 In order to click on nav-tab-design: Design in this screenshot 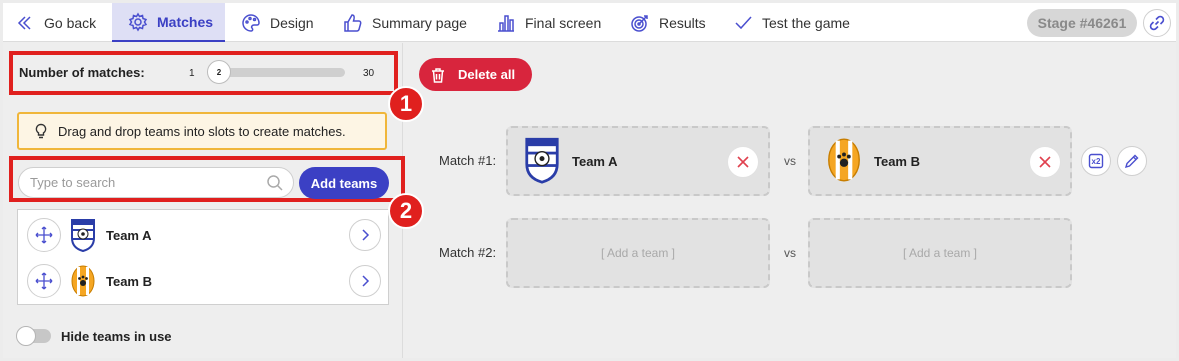, I will do `click(277, 22)`.